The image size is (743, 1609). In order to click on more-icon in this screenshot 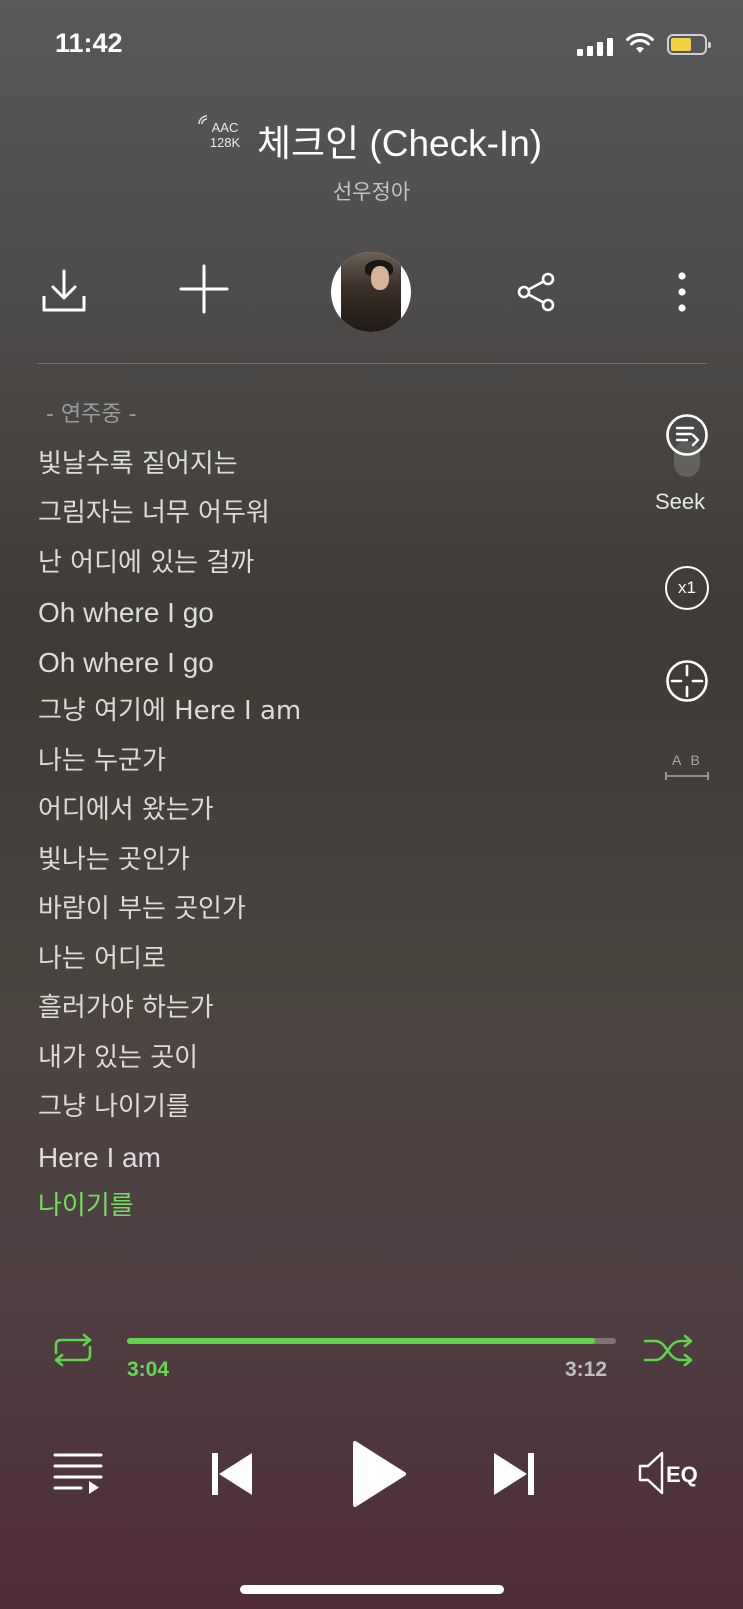, I will do `click(682, 292)`.